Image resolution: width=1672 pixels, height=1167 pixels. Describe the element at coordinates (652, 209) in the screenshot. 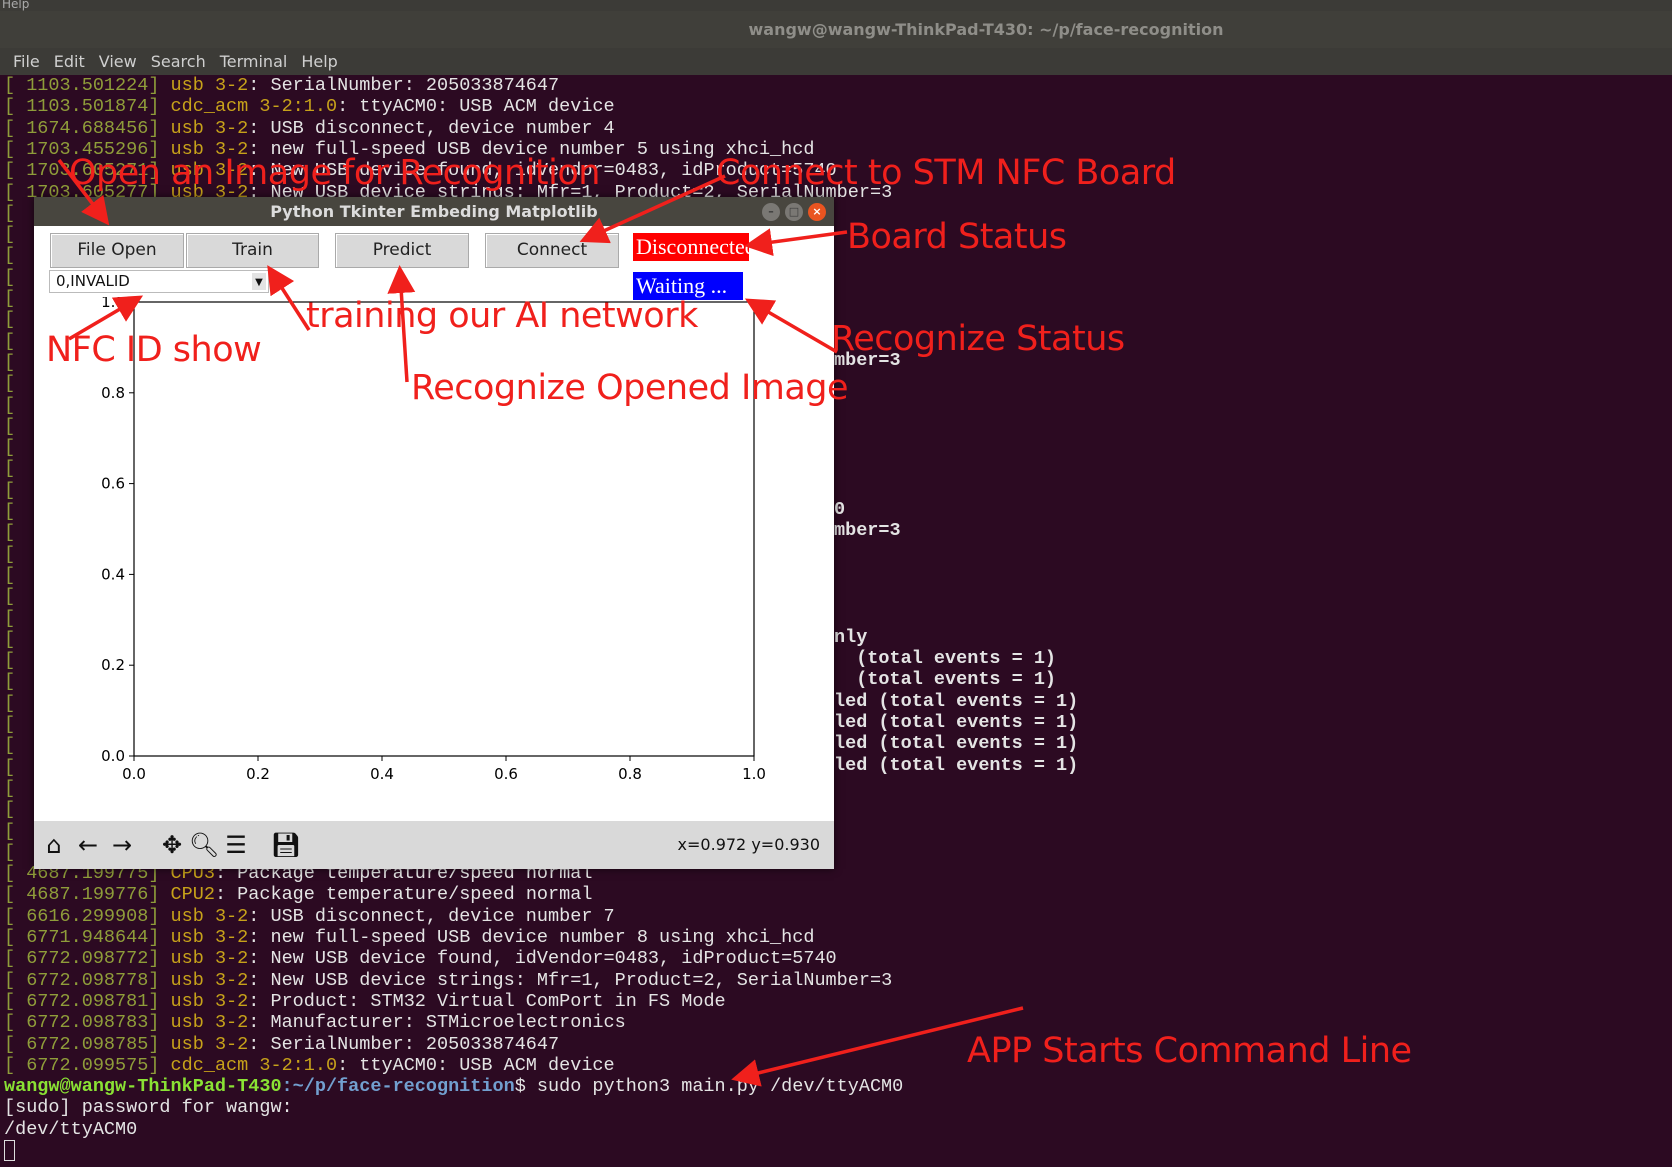

I see `arrow-connect` at that location.